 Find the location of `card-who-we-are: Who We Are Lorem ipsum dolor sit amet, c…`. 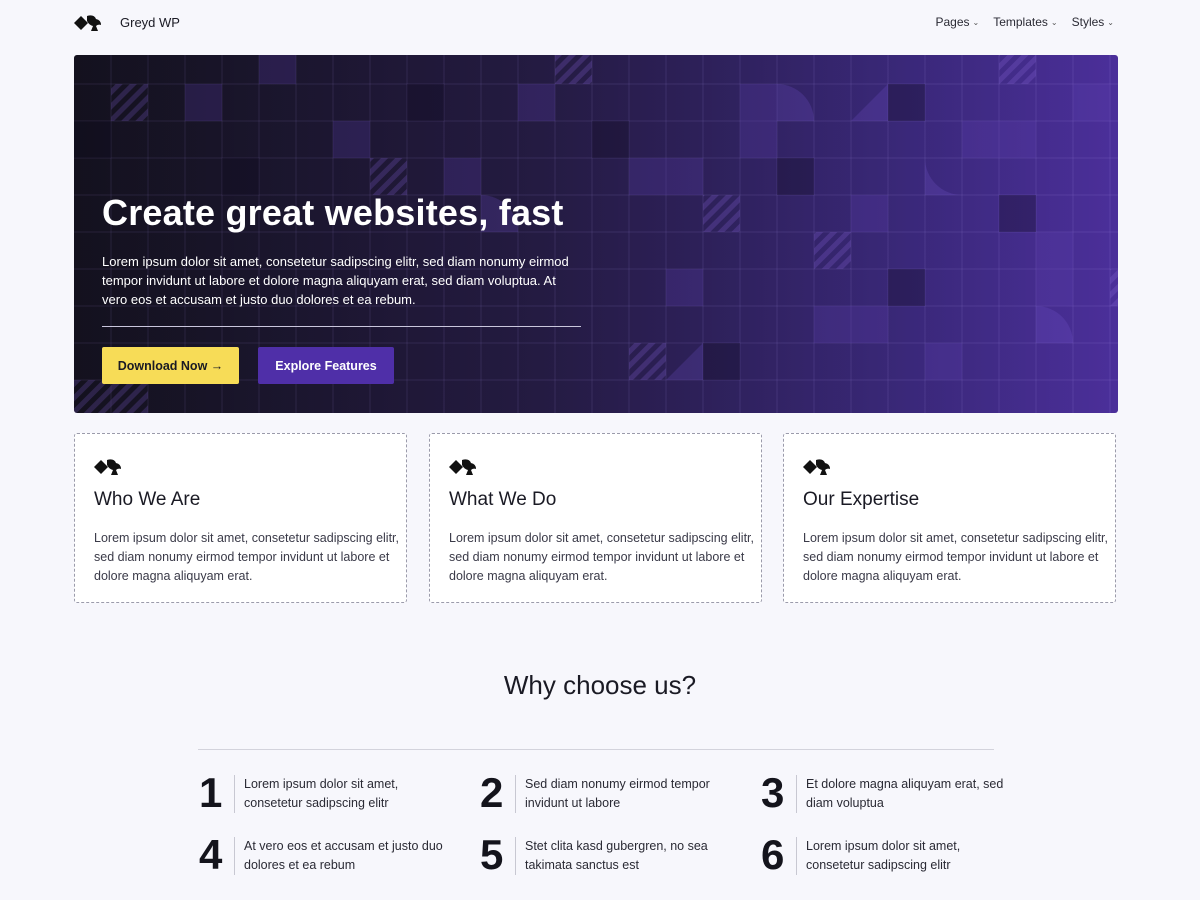

card-who-we-are: Who We Are Lorem ipsum dolor sit amet, c… is located at coordinates (240, 518).